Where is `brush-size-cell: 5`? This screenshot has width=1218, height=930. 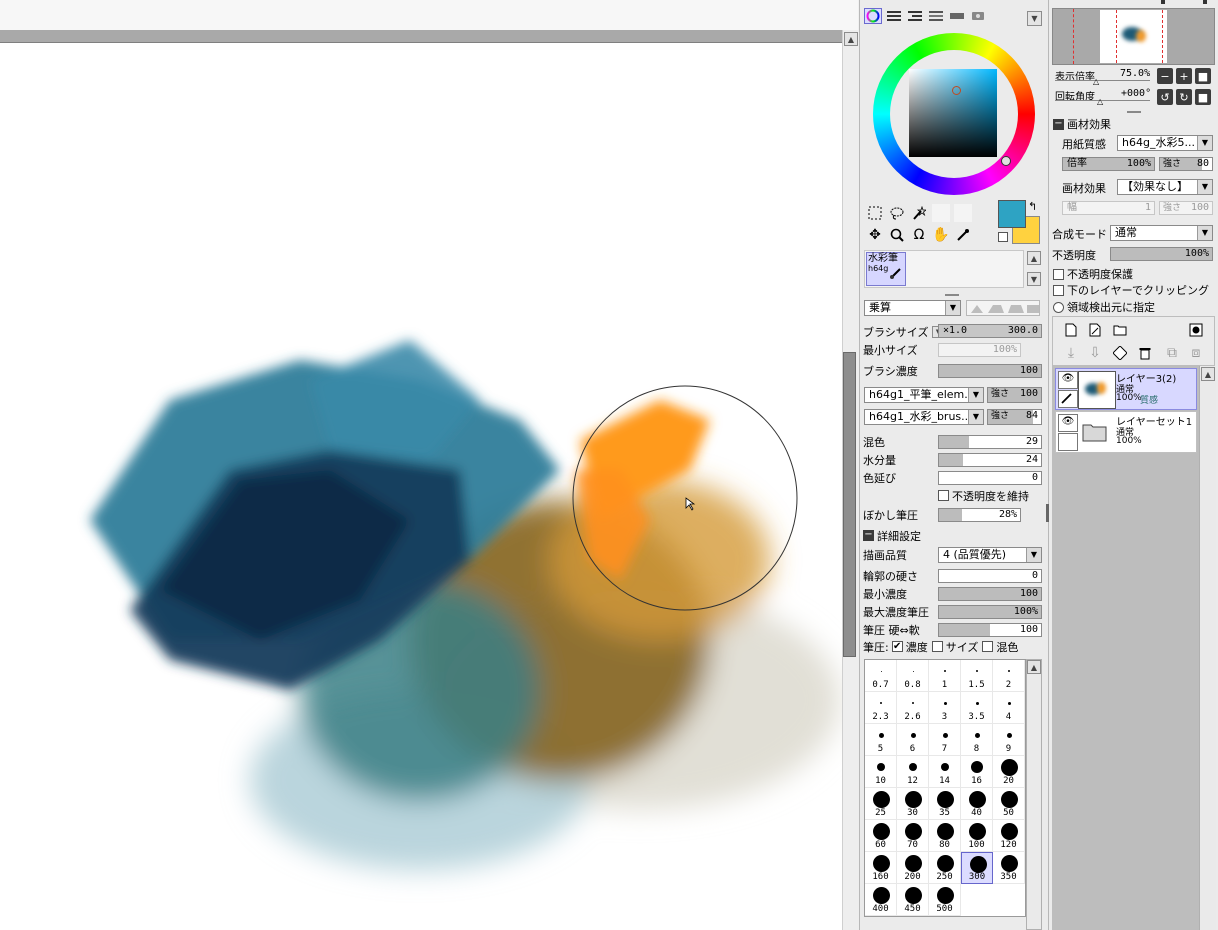
brush-size-cell: 5 is located at coordinates (881, 740).